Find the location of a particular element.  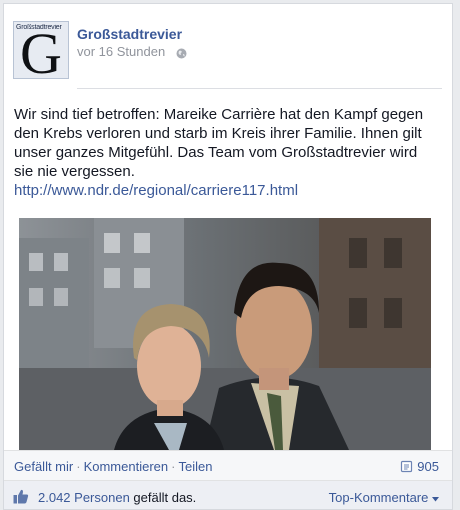

shares-counter: 905 is located at coordinates (419, 467).